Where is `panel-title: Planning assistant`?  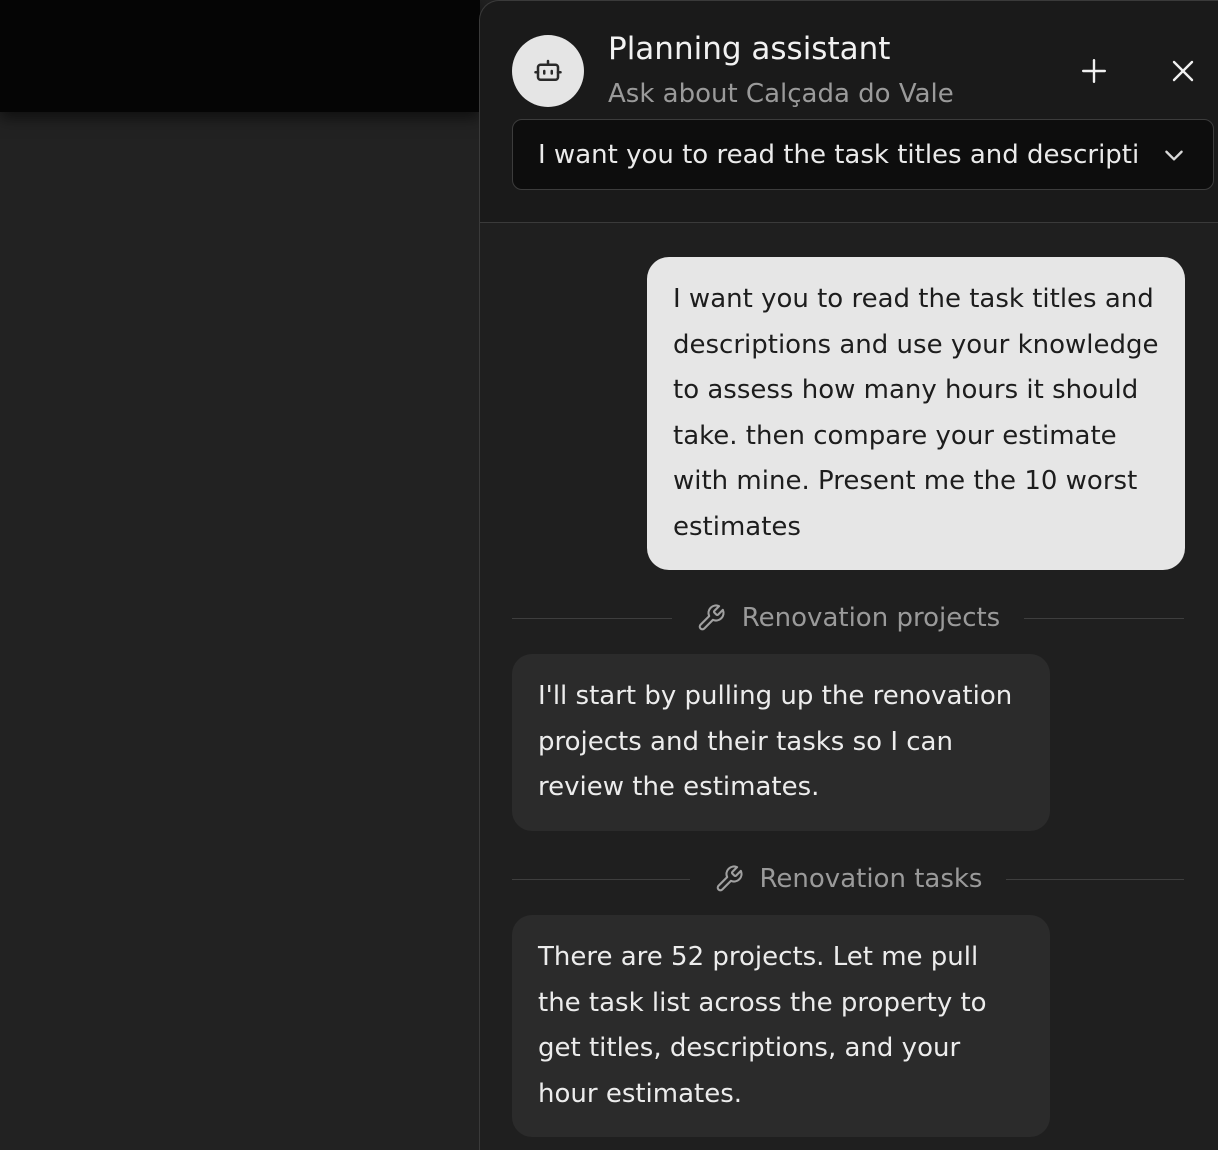
panel-title: Planning assistant is located at coordinates (749, 49).